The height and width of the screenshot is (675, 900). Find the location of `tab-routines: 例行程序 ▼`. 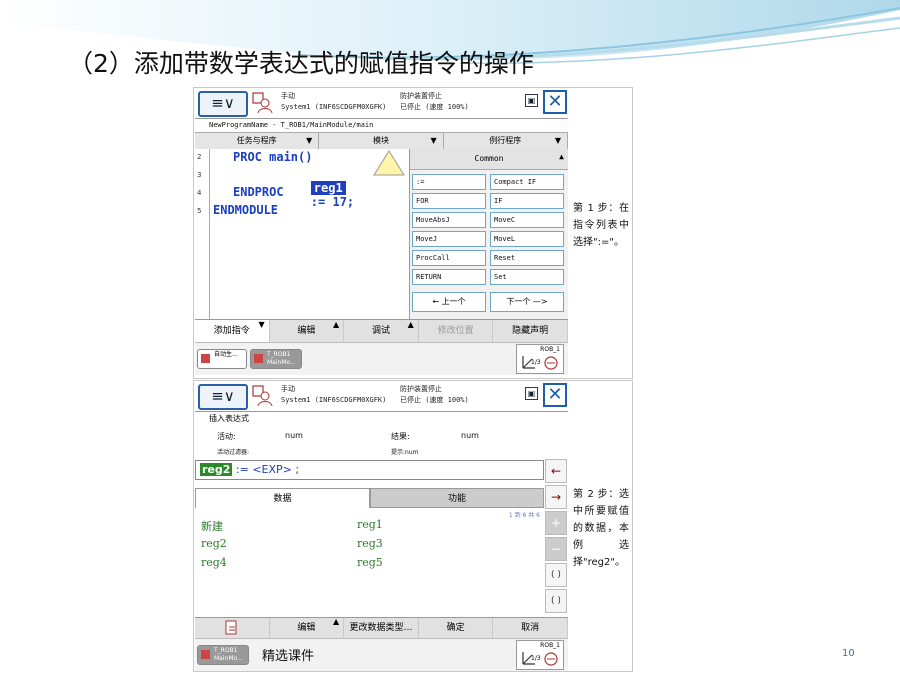

tab-routines: 例行程序 ▼ is located at coordinates (506, 141).